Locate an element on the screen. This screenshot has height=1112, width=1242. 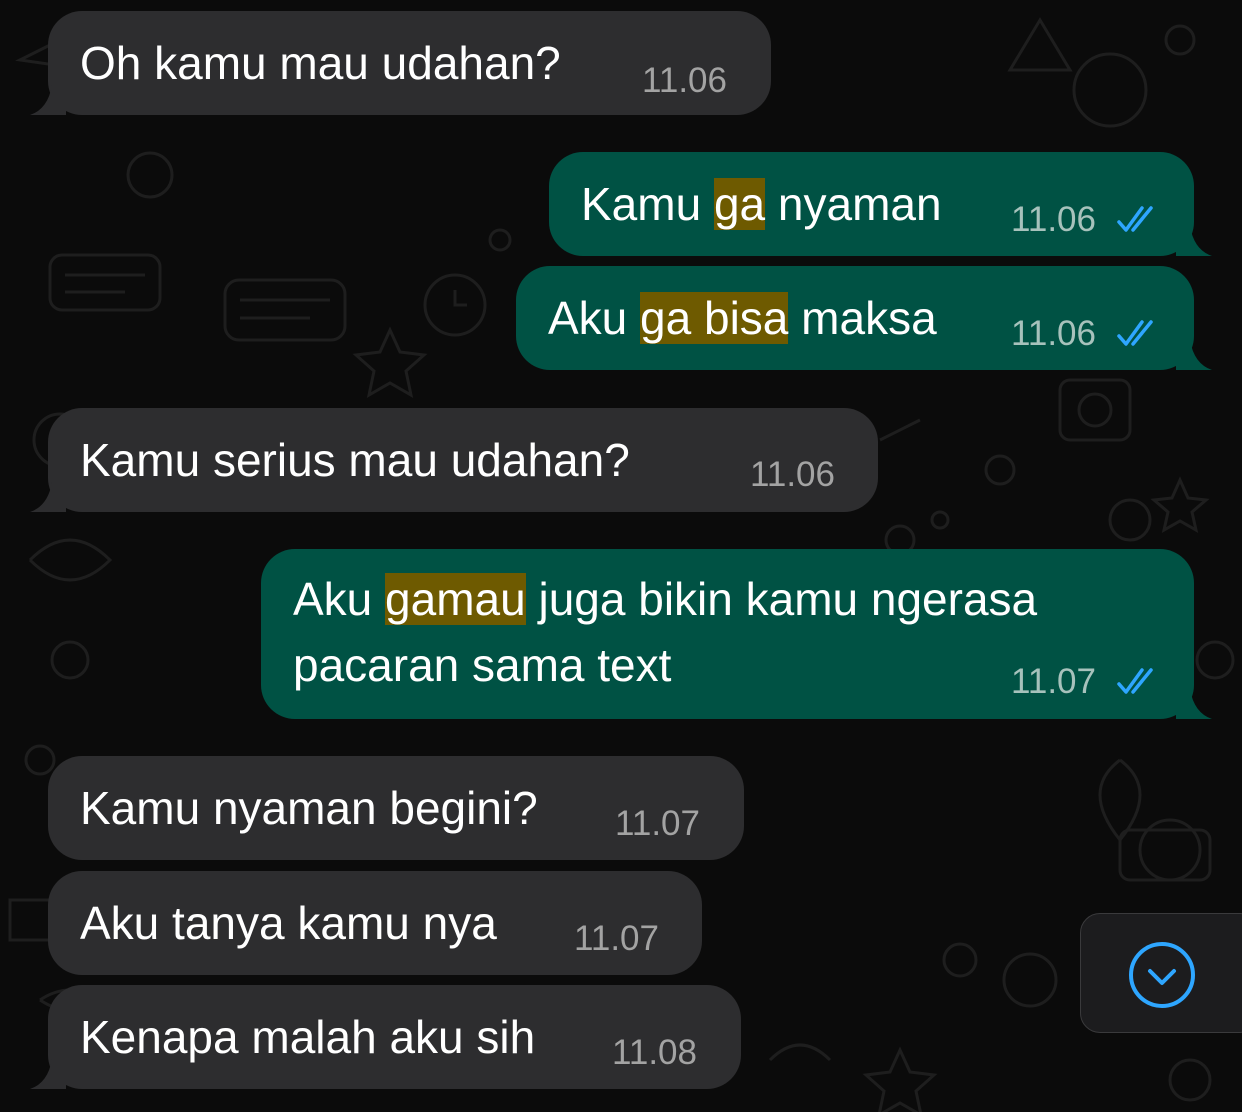
message-text: Kenapa malah aku sih is located at coordinates (308, 1037).